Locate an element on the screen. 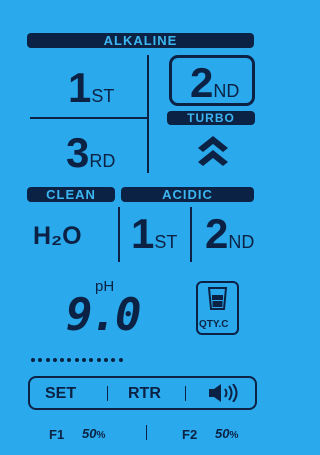 This screenshot has height=455, width=320. acidic-divider-right is located at coordinates (191, 234).